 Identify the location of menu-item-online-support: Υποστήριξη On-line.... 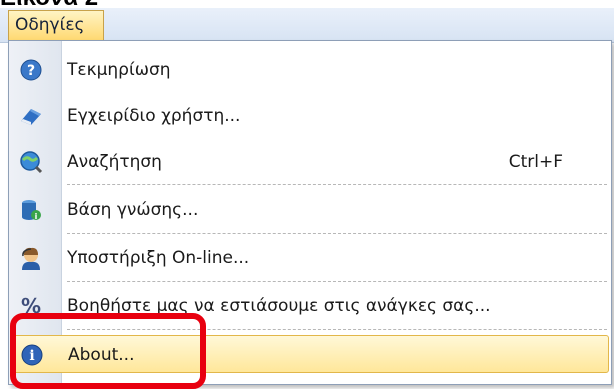
(310, 258).